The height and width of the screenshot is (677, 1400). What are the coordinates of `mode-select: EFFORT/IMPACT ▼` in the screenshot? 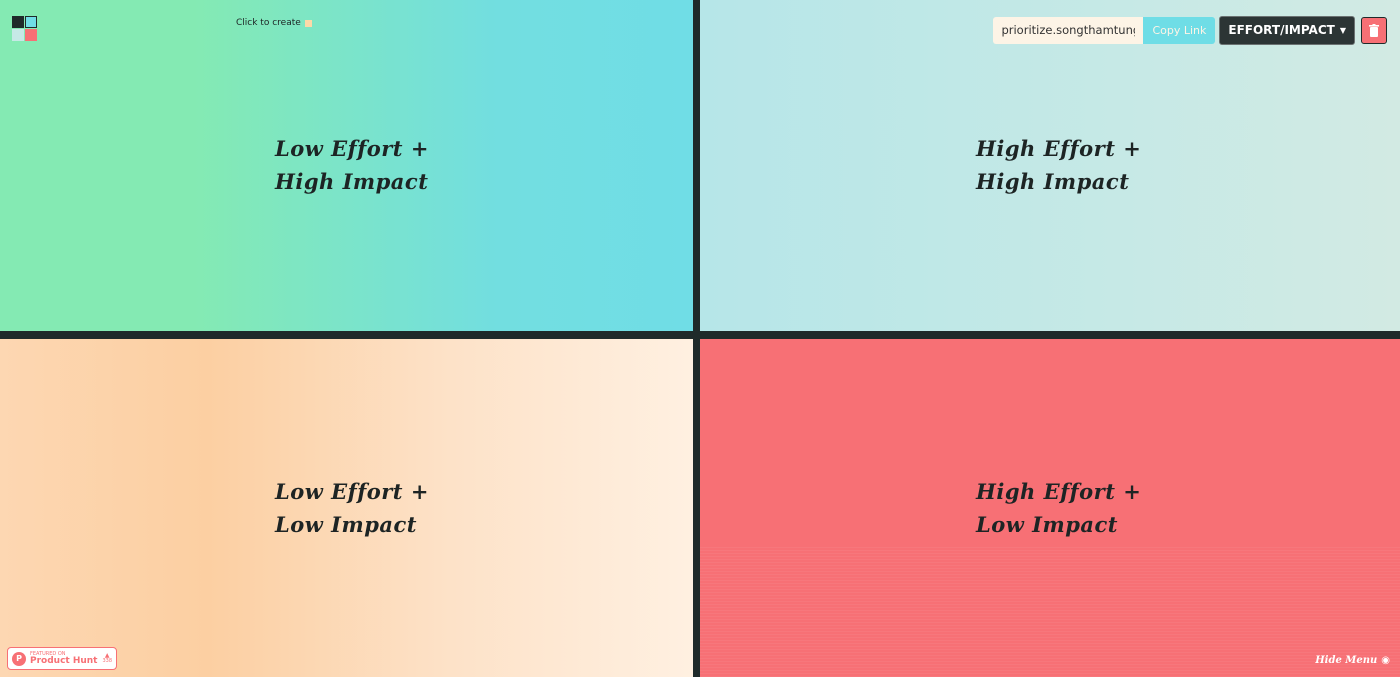 It's located at (1287, 30).